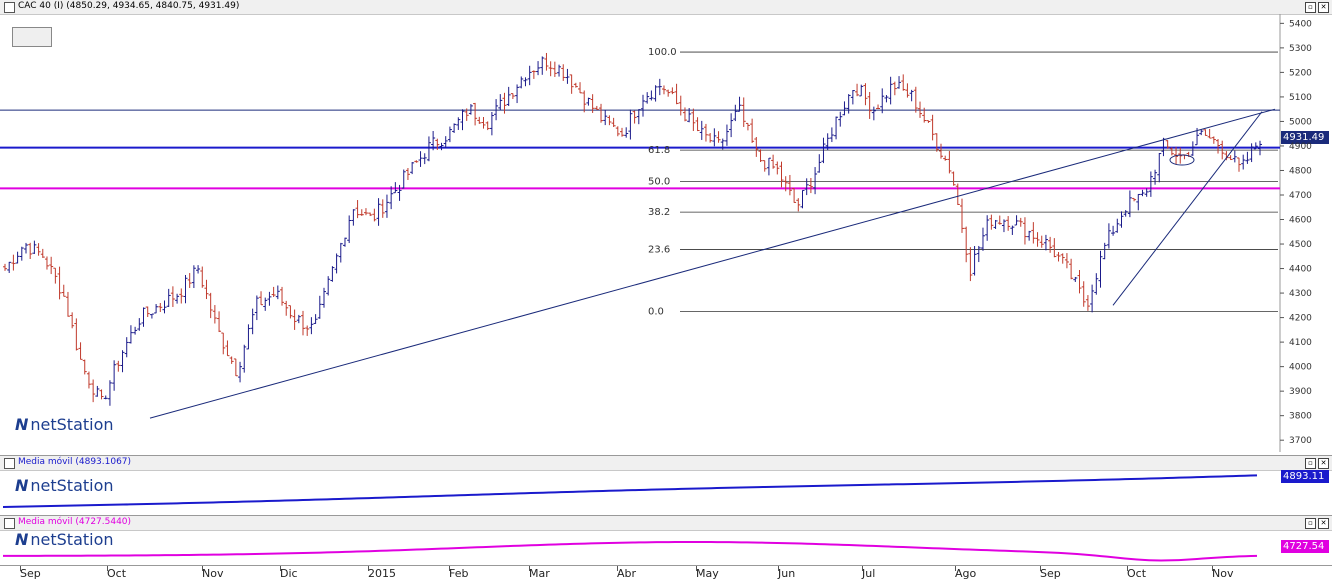 This screenshot has height=583, width=1332. I want to click on y-tick-label: 5300, so click(1300, 49).